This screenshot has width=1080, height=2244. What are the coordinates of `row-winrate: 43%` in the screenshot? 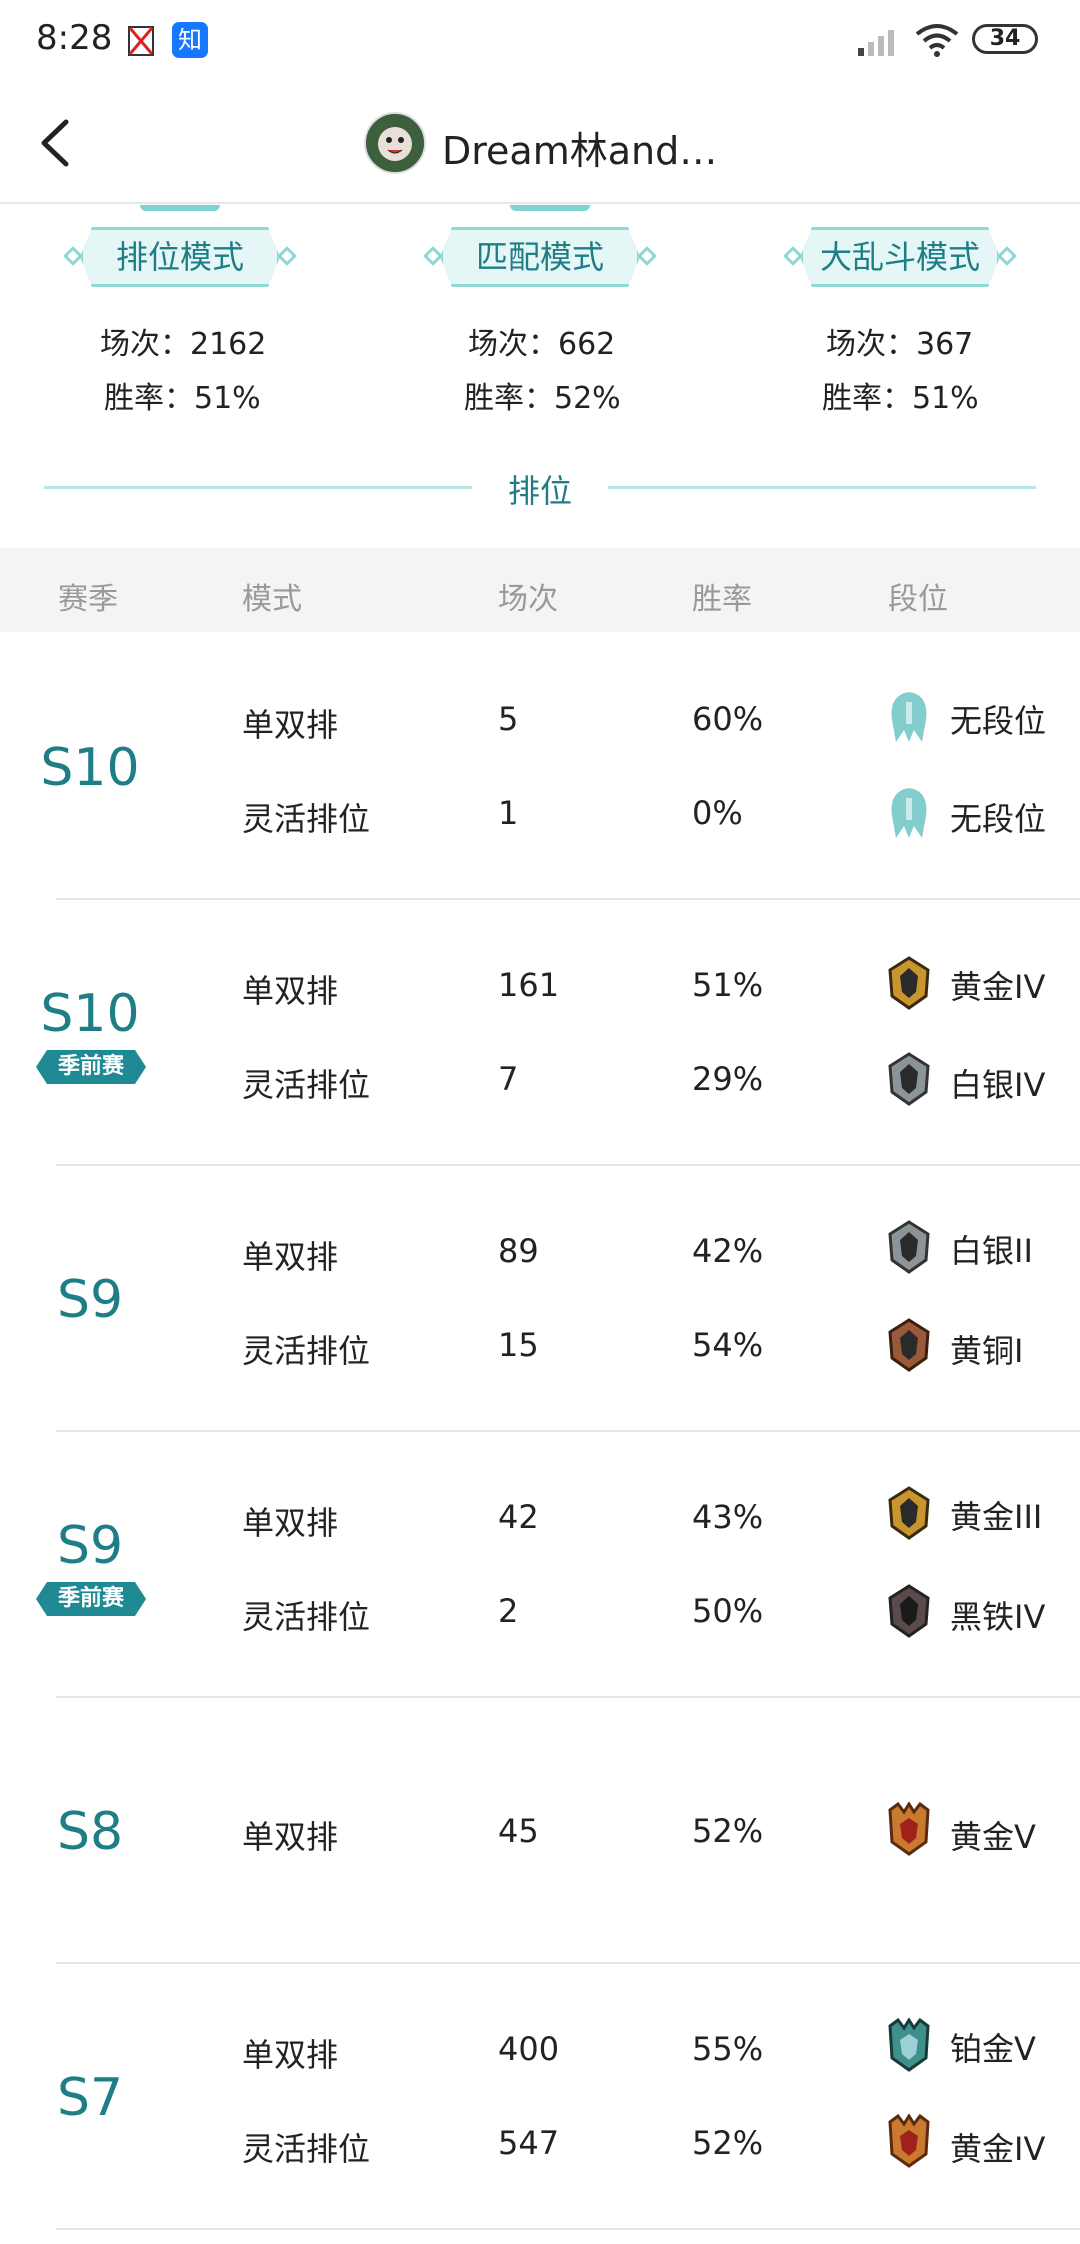 It's located at (728, 1517).